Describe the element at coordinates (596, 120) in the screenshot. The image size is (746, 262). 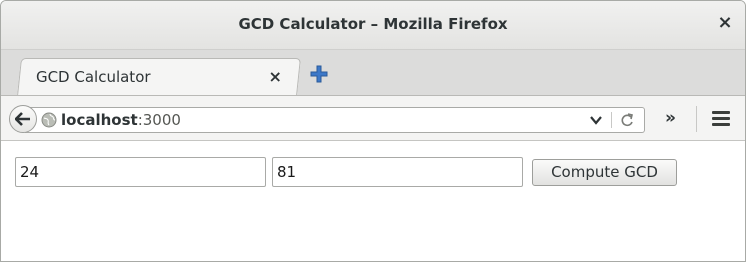
I see `chevron-down-icon` at that location.